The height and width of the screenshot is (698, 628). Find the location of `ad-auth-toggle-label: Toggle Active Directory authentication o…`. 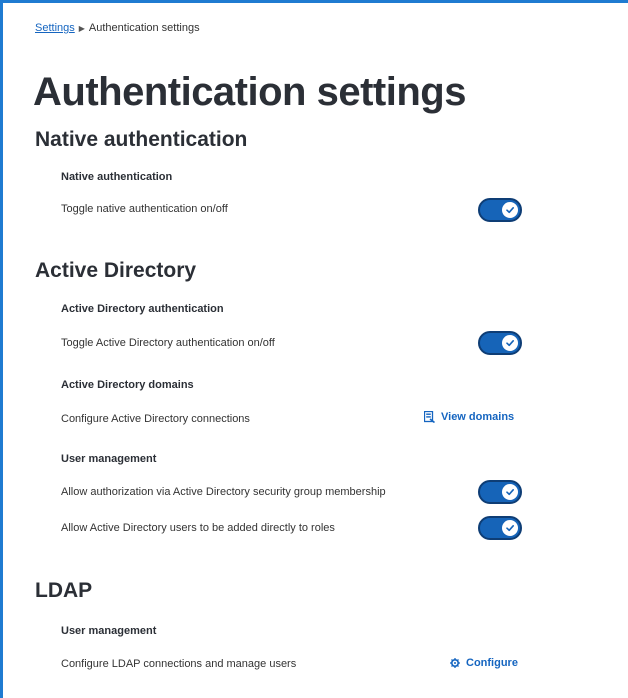

ad-auth-toggle-label: Toggle Active Directory authentication o… is located at coordinates (168, 343).